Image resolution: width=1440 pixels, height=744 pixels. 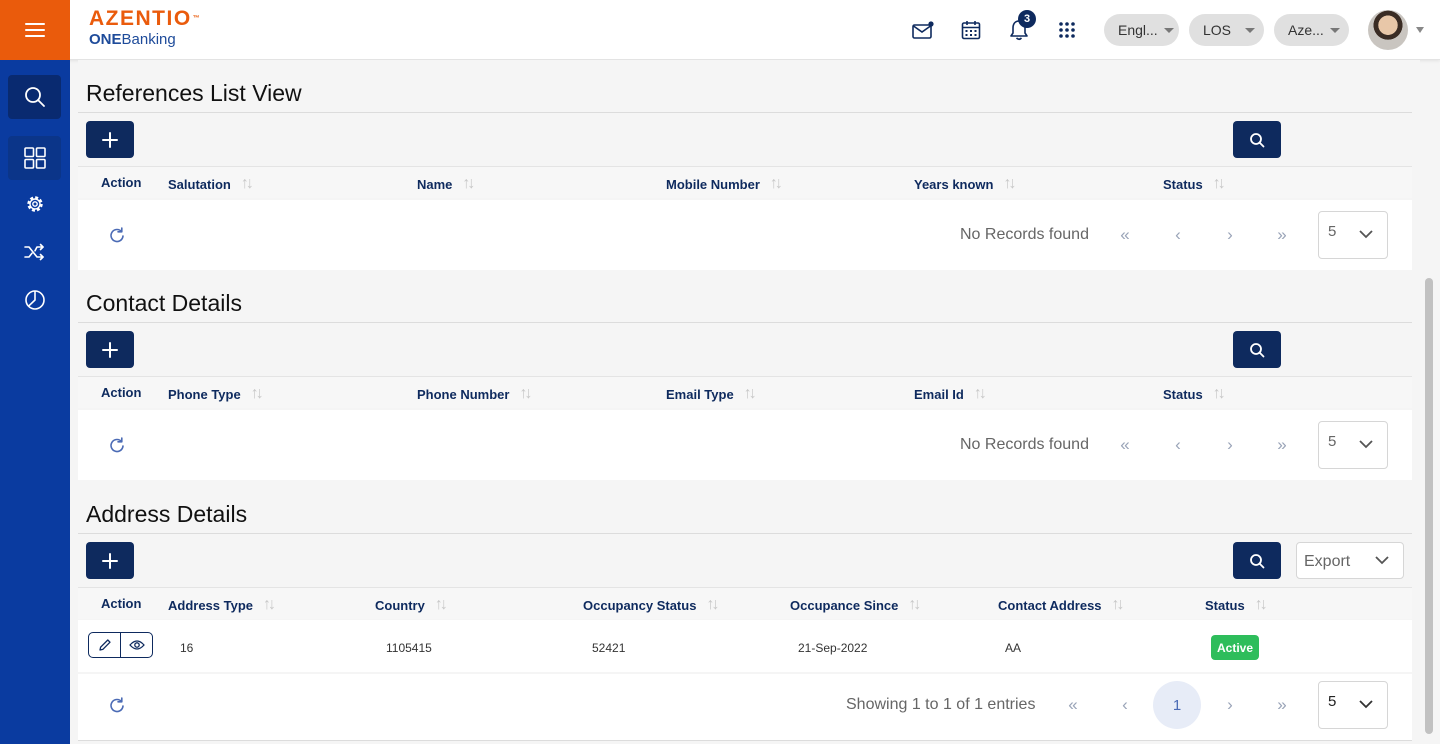 What do you see at coordinates (1067, 30) in the screenshot?
I see `apps-grid-icon` at bounding box center [1067, 30].